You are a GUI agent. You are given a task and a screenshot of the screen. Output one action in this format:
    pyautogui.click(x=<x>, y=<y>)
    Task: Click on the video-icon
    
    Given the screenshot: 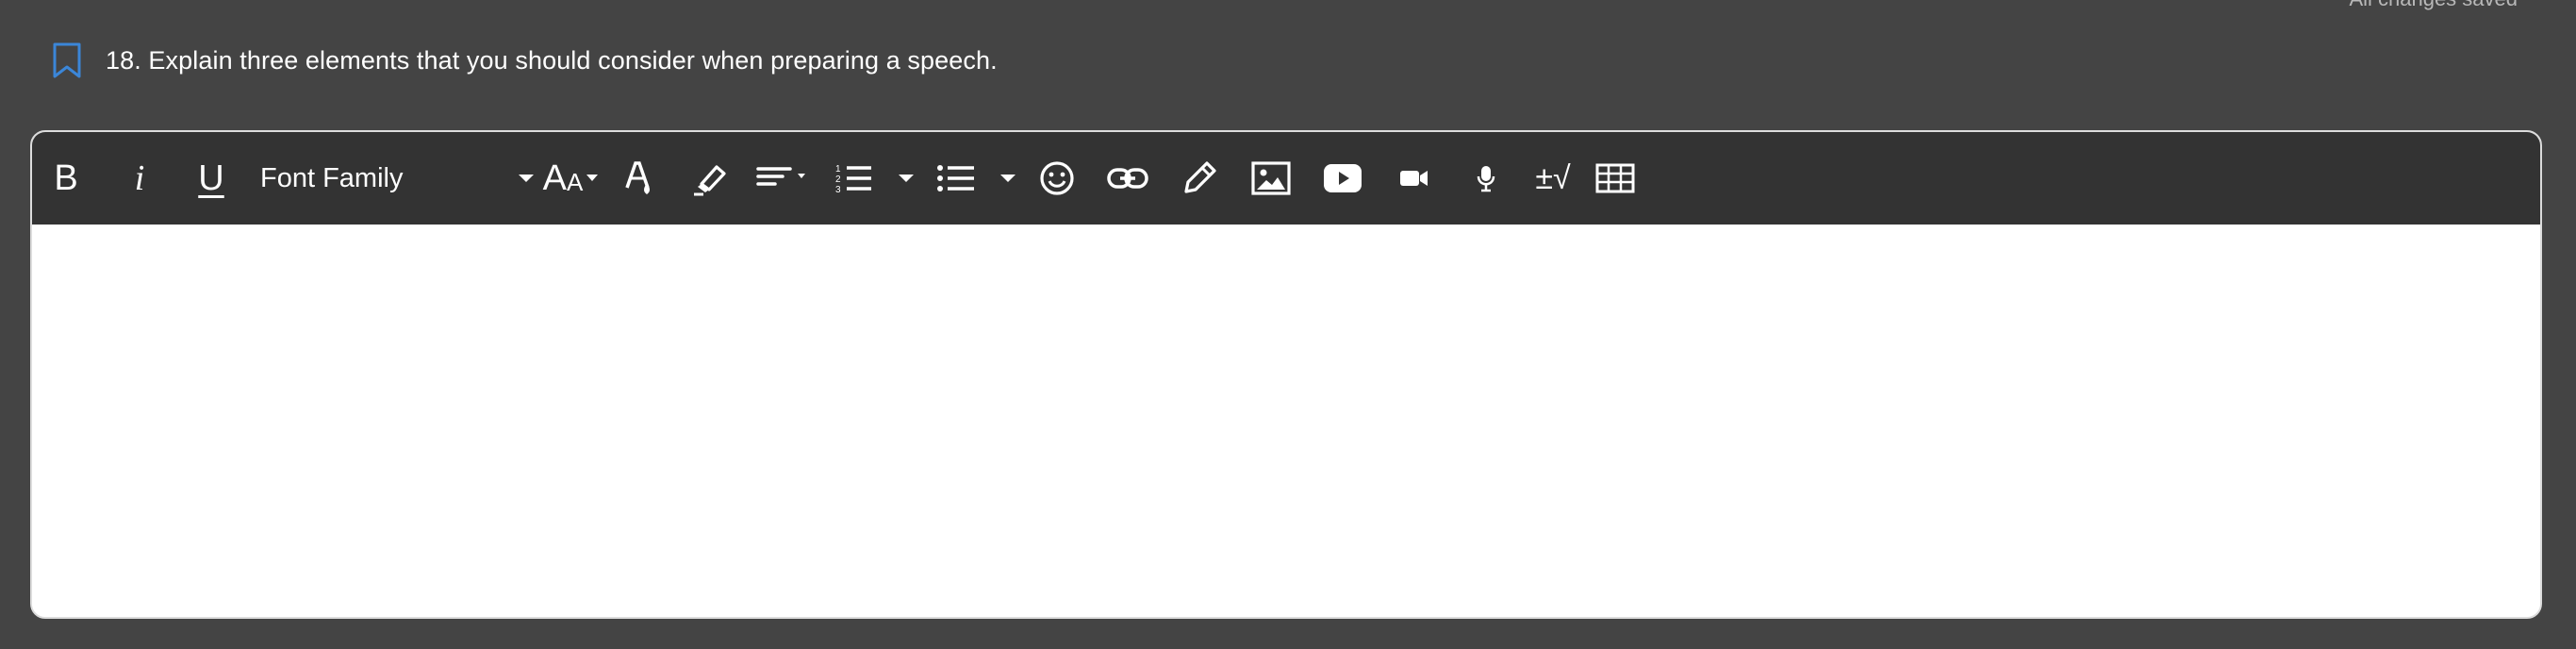 What is the action you would take?
    pyautogui.click(x=1414, y=178)
    